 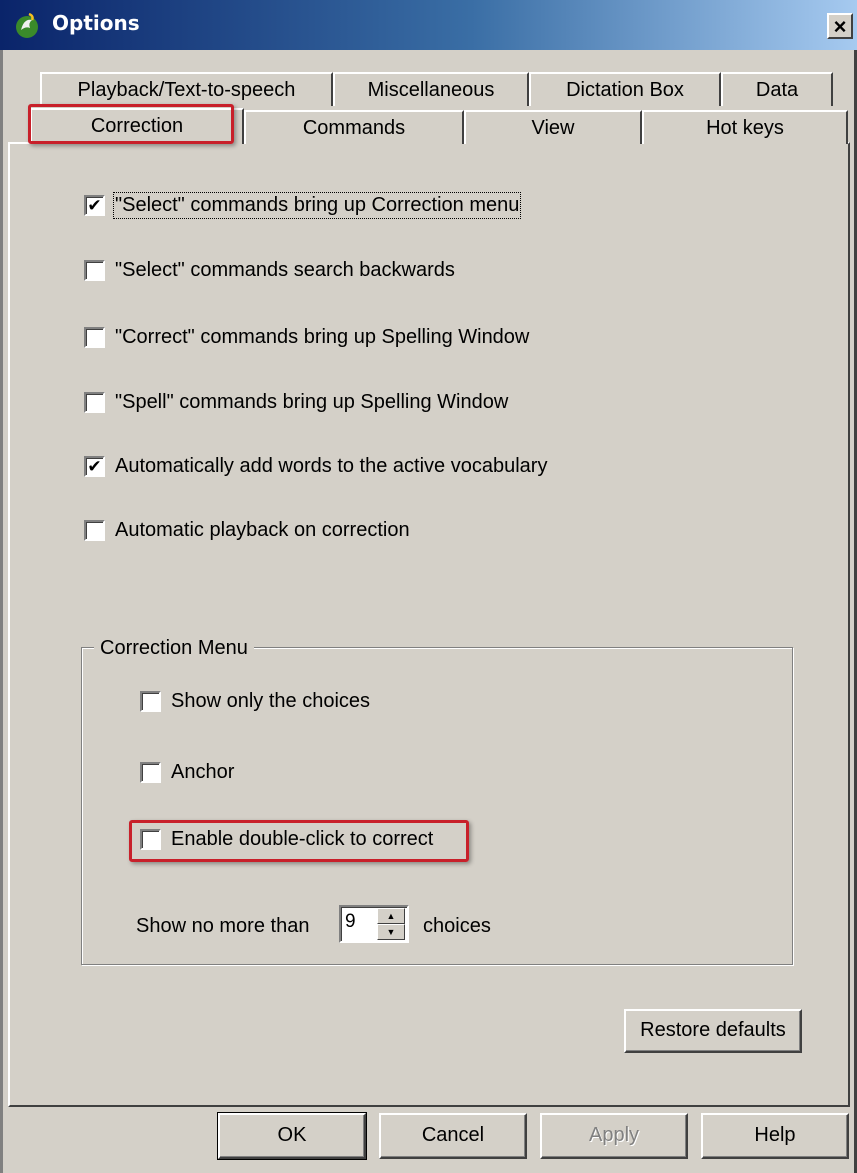 I want to click on option-anchor: Anchor, so click(x=187, y=772).